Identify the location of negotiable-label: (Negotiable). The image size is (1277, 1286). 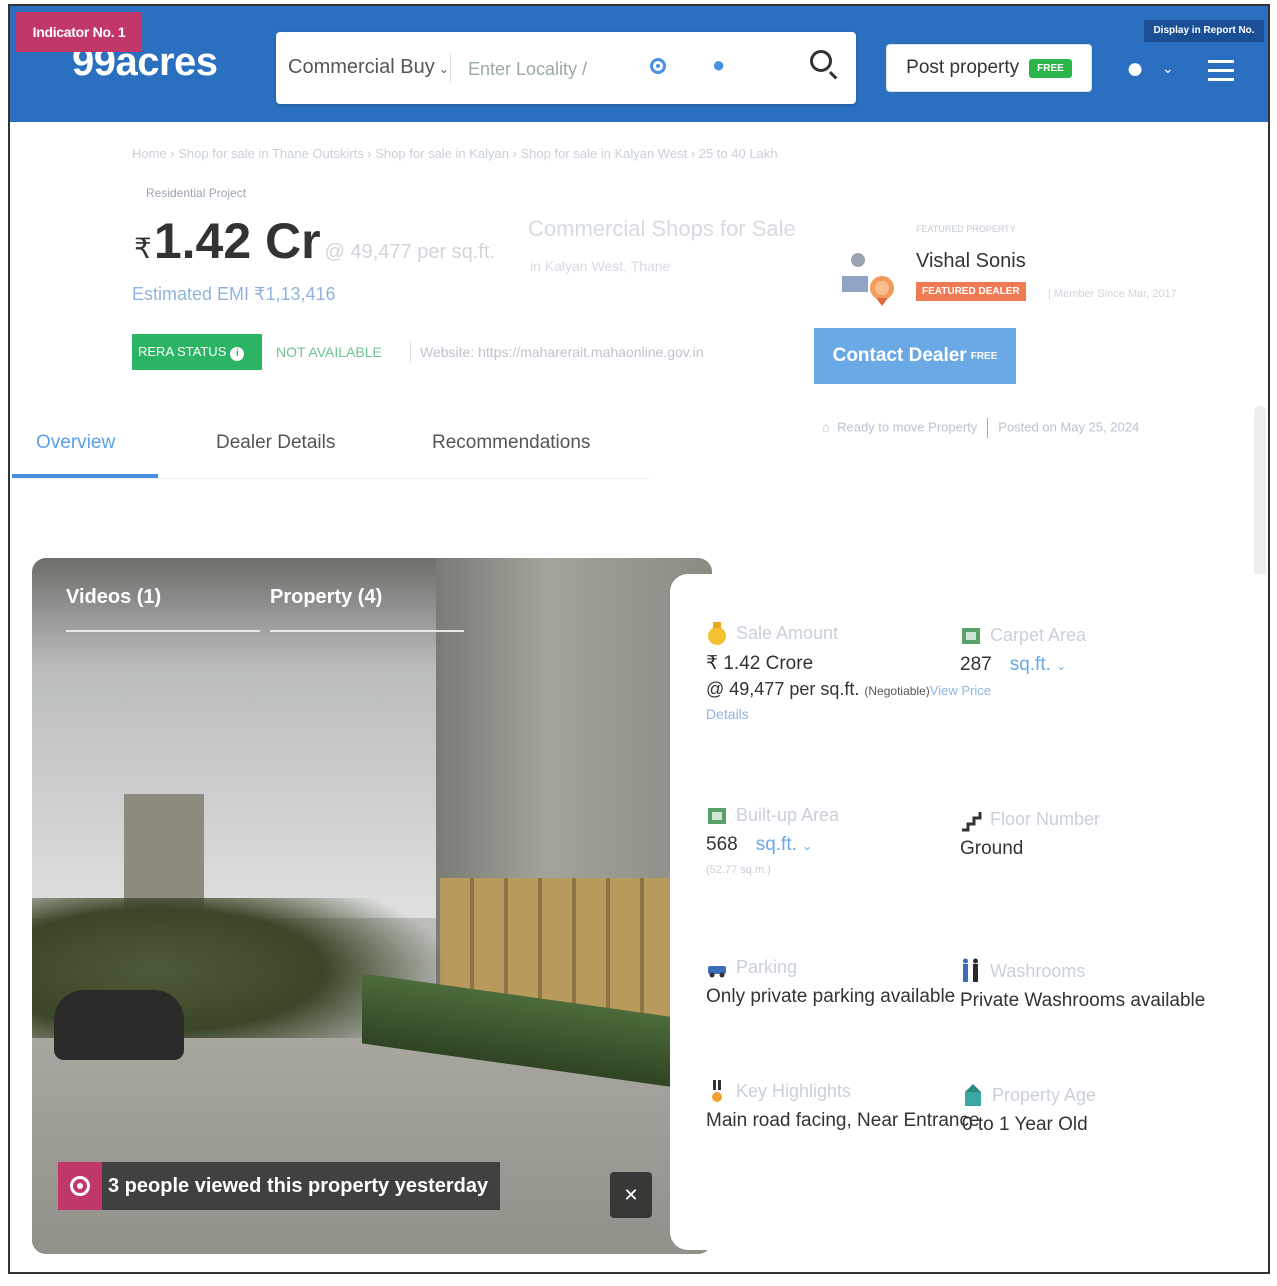
(897, 691).